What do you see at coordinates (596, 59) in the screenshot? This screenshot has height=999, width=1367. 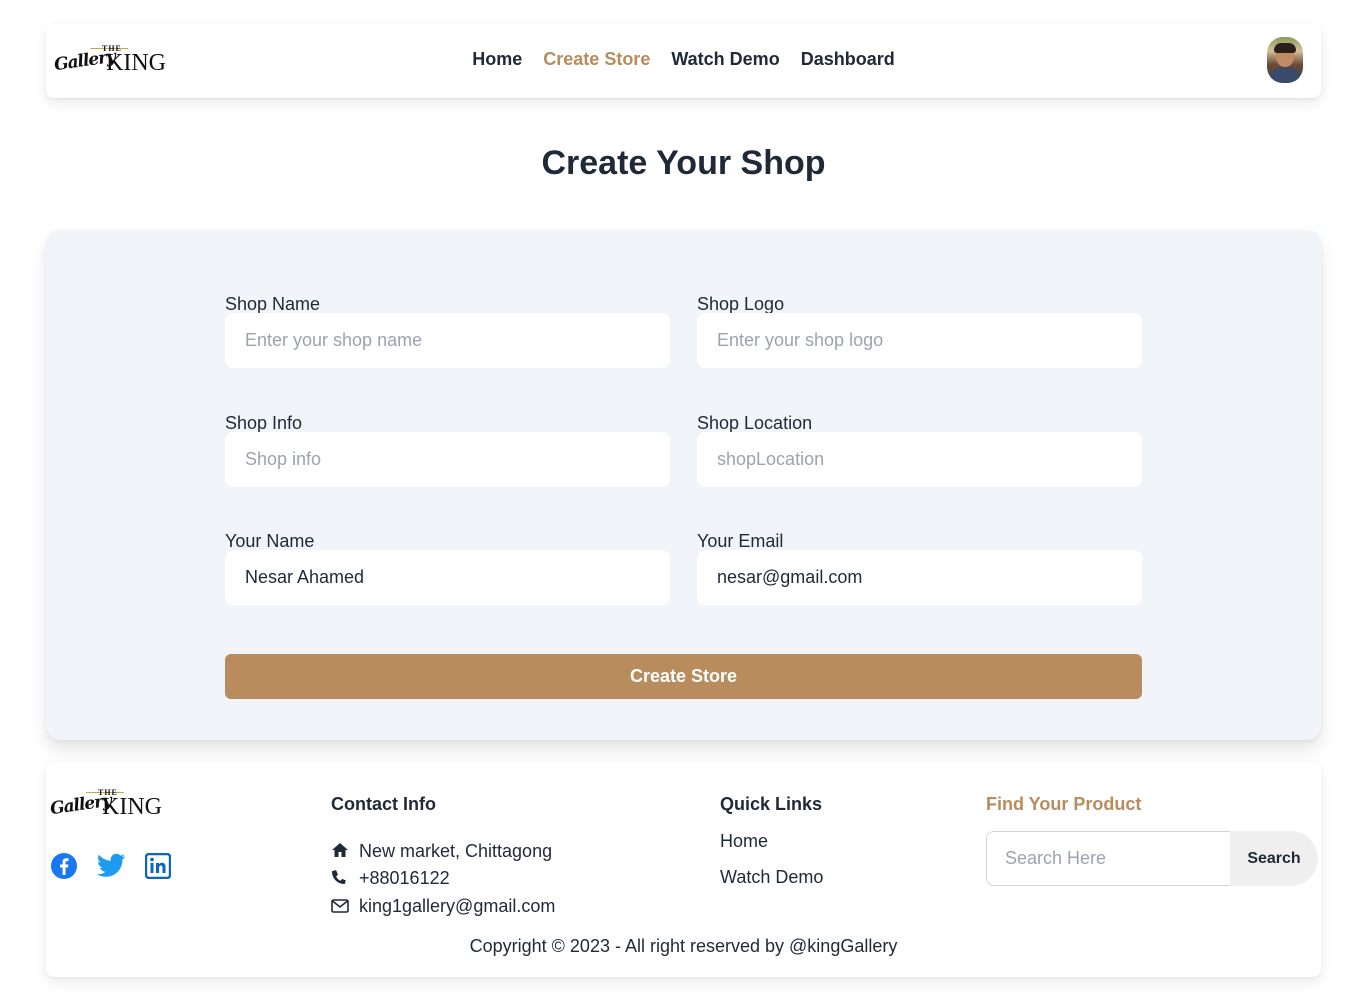 I see `nav-create-store: Create Store` at bounding box center [596, 59].